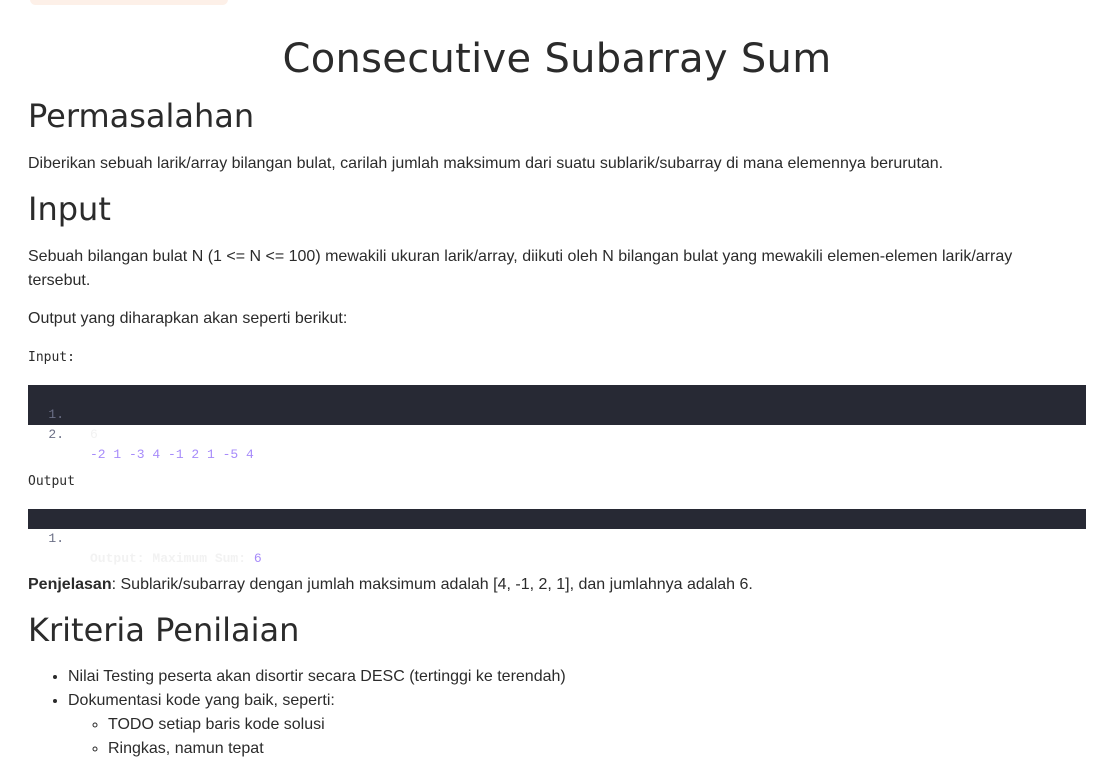  I want to click on output-code-block: 1. Output: Maximum Sum: 6, so click(557, 537).